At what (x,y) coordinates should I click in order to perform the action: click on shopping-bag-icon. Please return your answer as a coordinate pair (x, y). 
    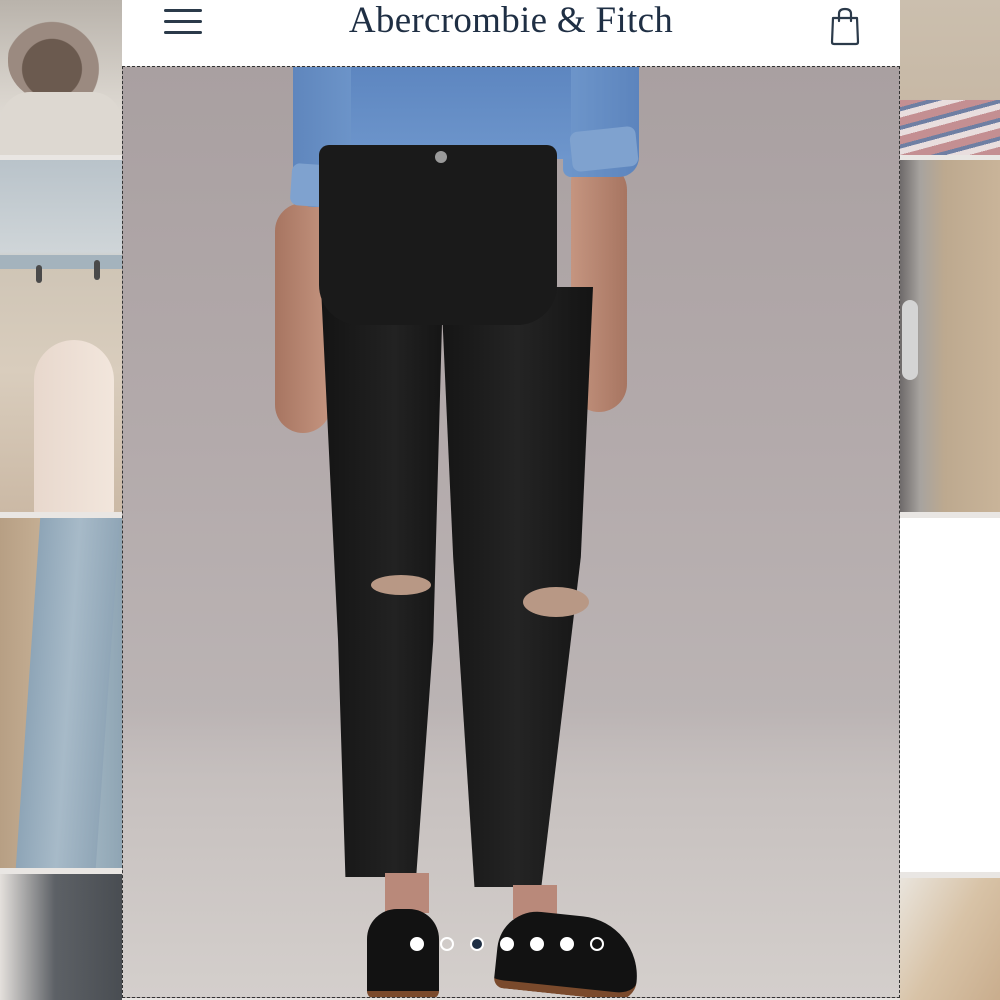
    Looking at the image, I should click on (845, 26).